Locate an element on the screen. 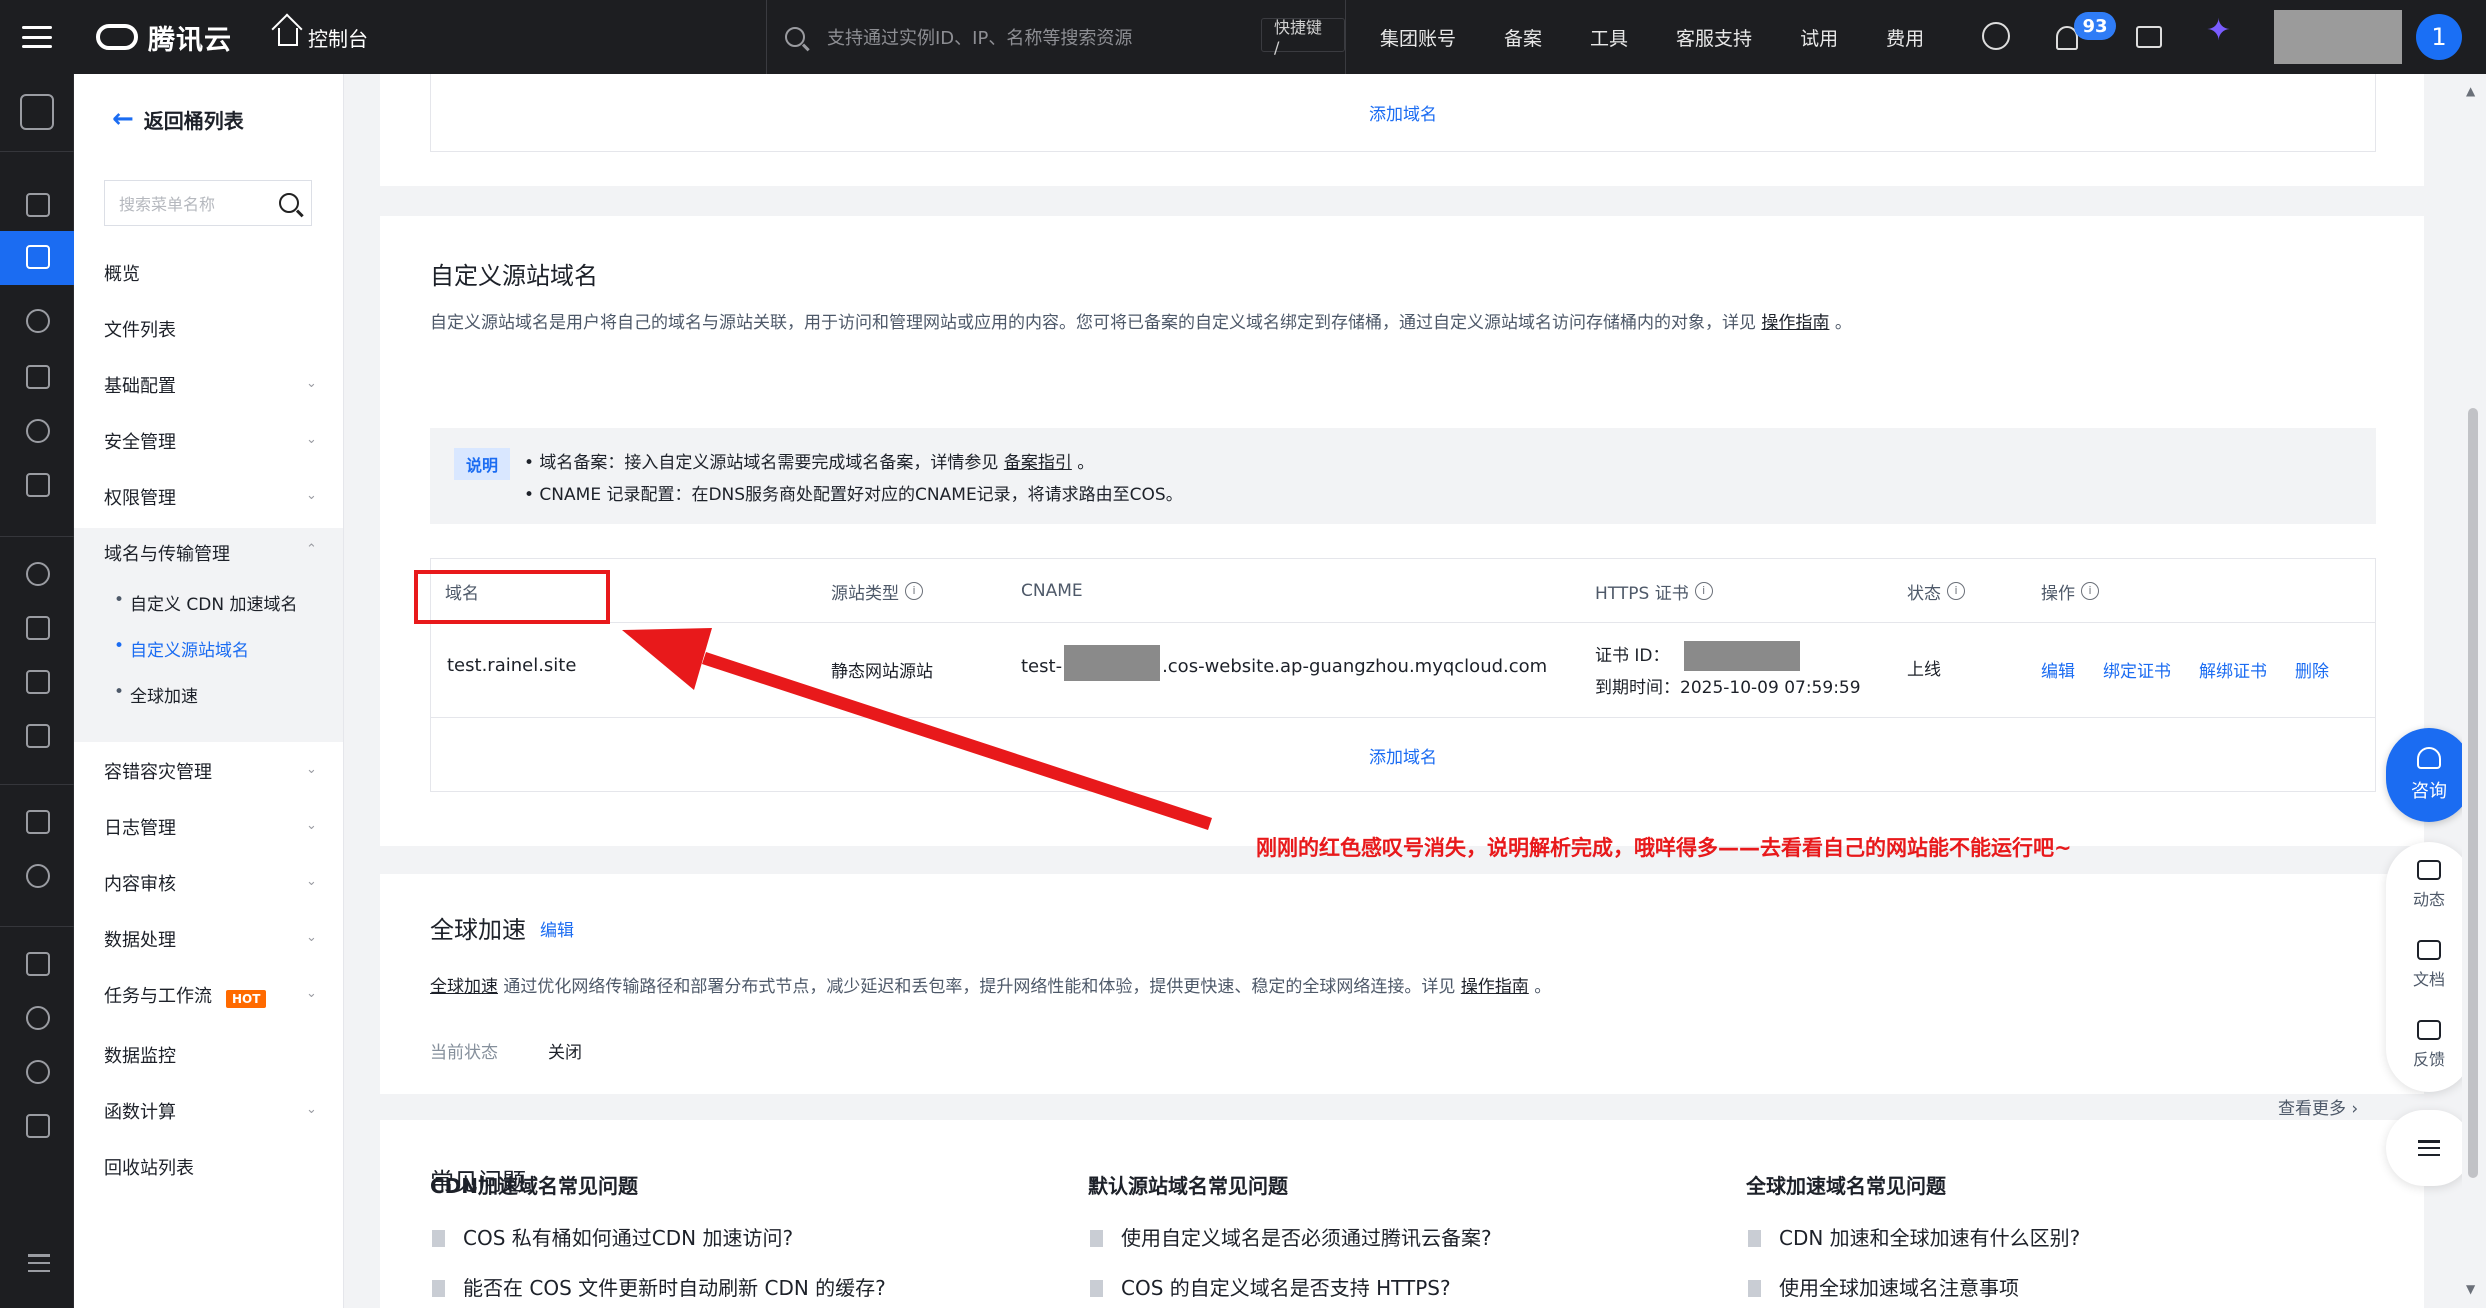 This screenshot has width=2486, height=1308. faq-item: 能否在 COS 文件更新时自动刷新 CDN 的缓存? is located at coordinates (659, 1286).